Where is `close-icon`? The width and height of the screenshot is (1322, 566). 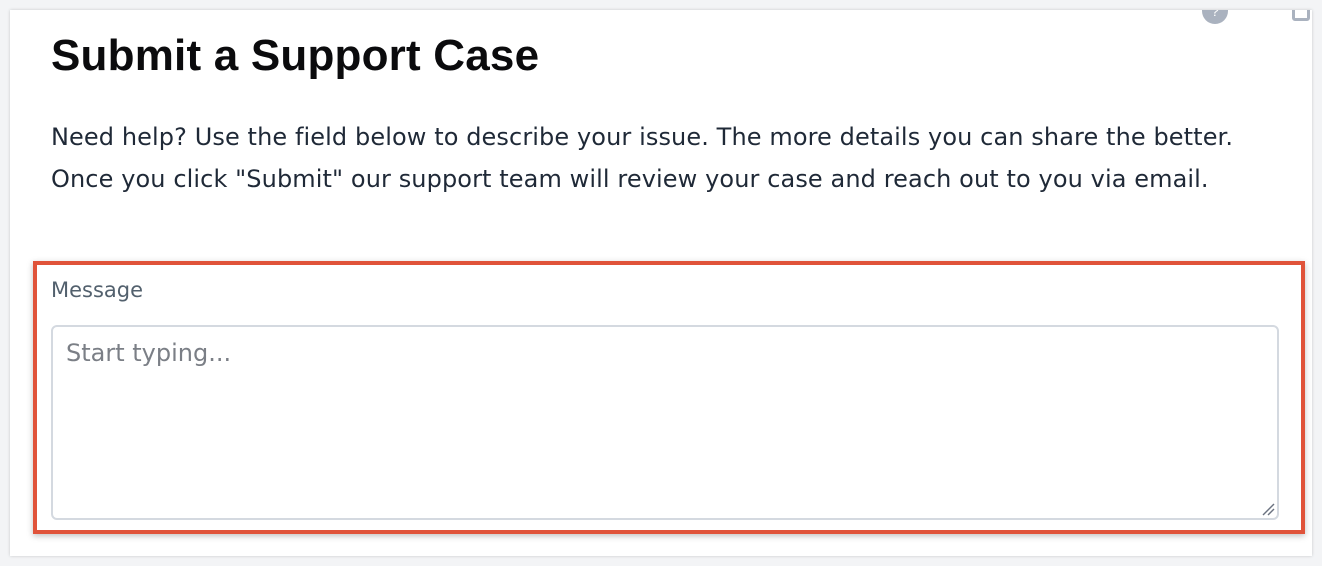
close-icon is located at coordinates (1301, 15).